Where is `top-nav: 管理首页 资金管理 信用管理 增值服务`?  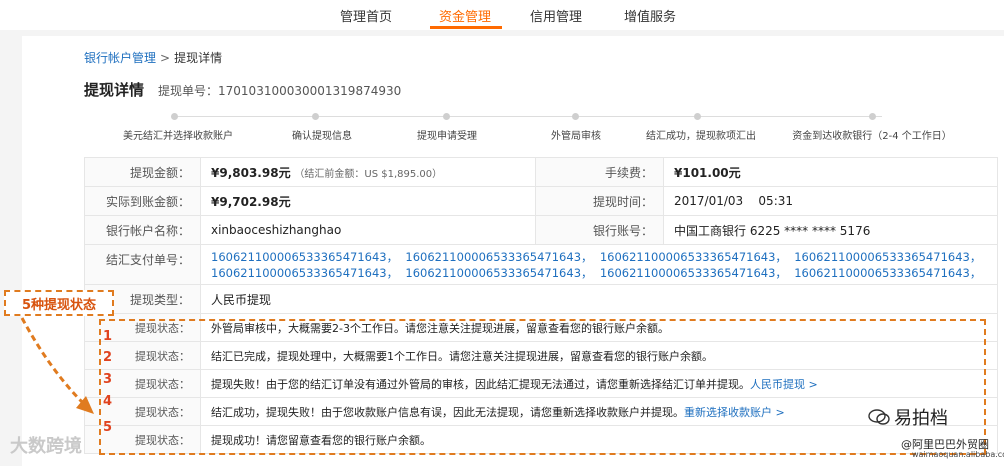 top-nav: 管理首页 资金管理 信用管理 增值服务 is located at coordinates (502, 15).